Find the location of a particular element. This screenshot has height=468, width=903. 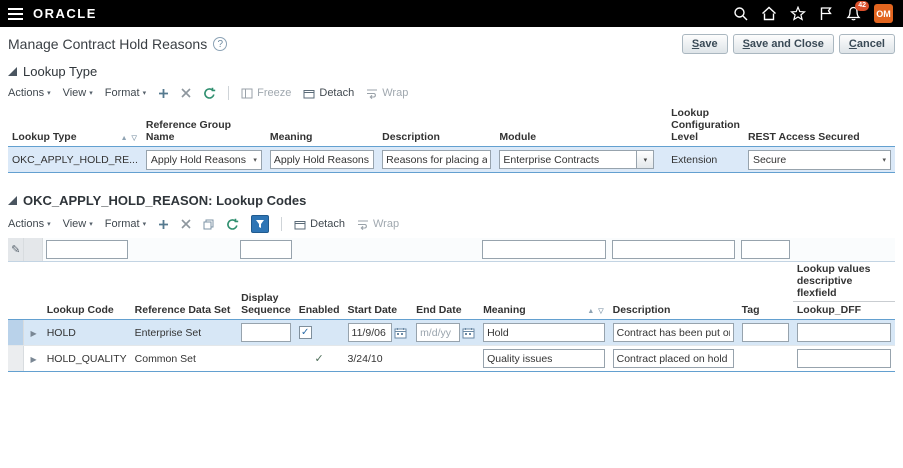

end-date-field is located at coordinates (445, 333).